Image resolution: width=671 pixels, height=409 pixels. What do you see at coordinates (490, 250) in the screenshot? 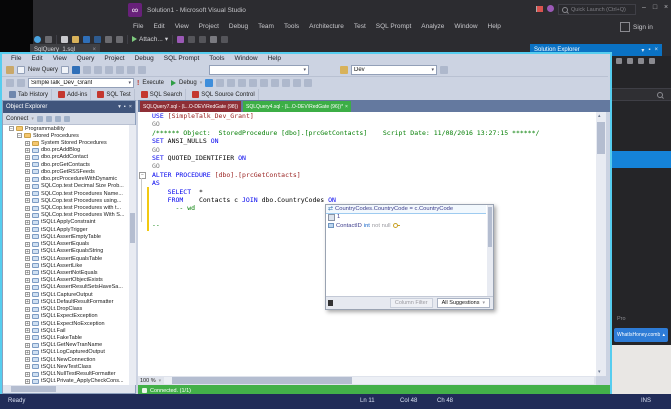
I see `popup-scrollbar` at bounding box center [490, 250].